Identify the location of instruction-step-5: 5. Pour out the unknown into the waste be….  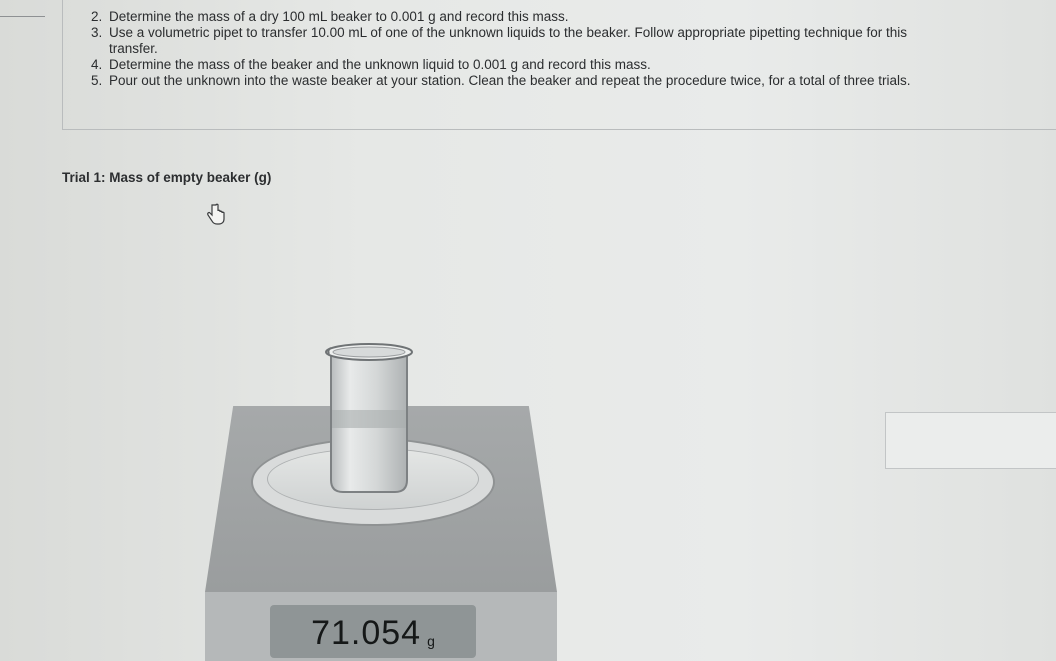
(501, 80).